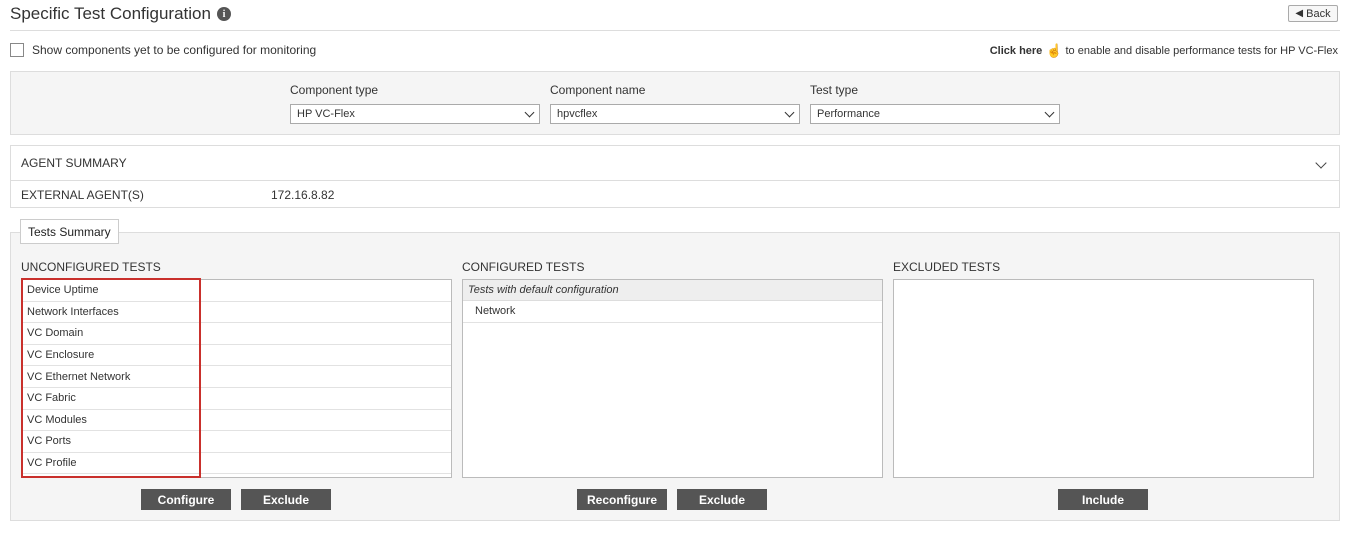  What do you see at coordinates (1299, 13) in the screenshot?
I see `back-arrow-icon: ◀` at bounding box center [1299, 13].